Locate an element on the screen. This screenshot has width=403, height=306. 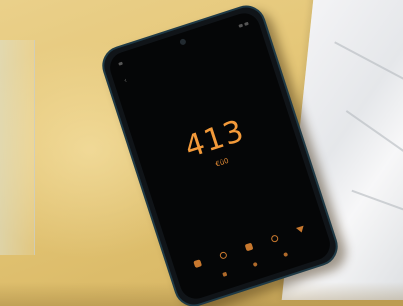
reading-display: 413 €ü0 is located at coordinates (217, 146).